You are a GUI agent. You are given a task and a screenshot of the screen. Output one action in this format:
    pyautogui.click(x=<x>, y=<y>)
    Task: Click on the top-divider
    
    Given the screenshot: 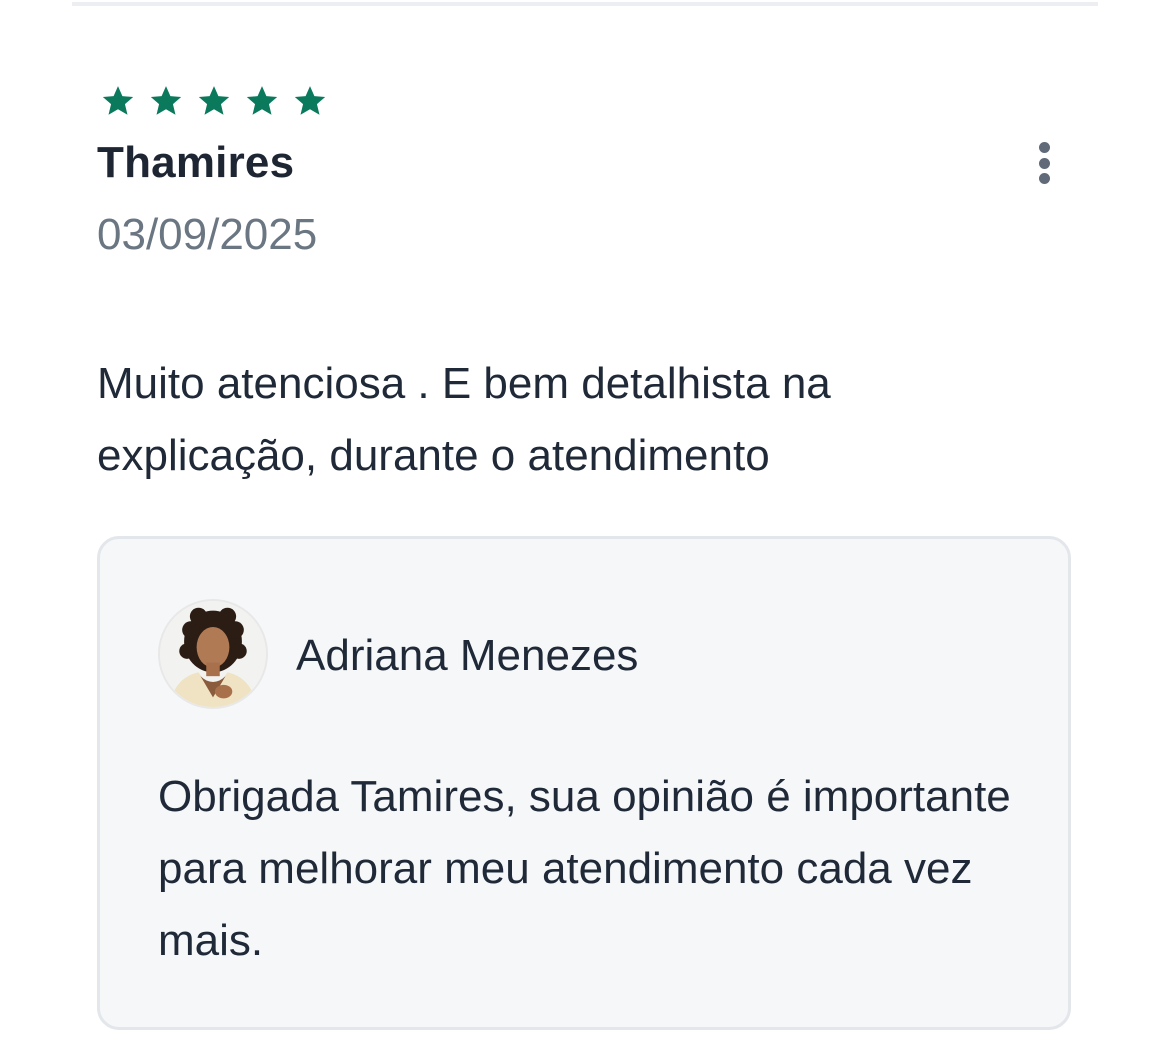 What is the action you would take?
    pyautogui.click(x=585, y=4)
    